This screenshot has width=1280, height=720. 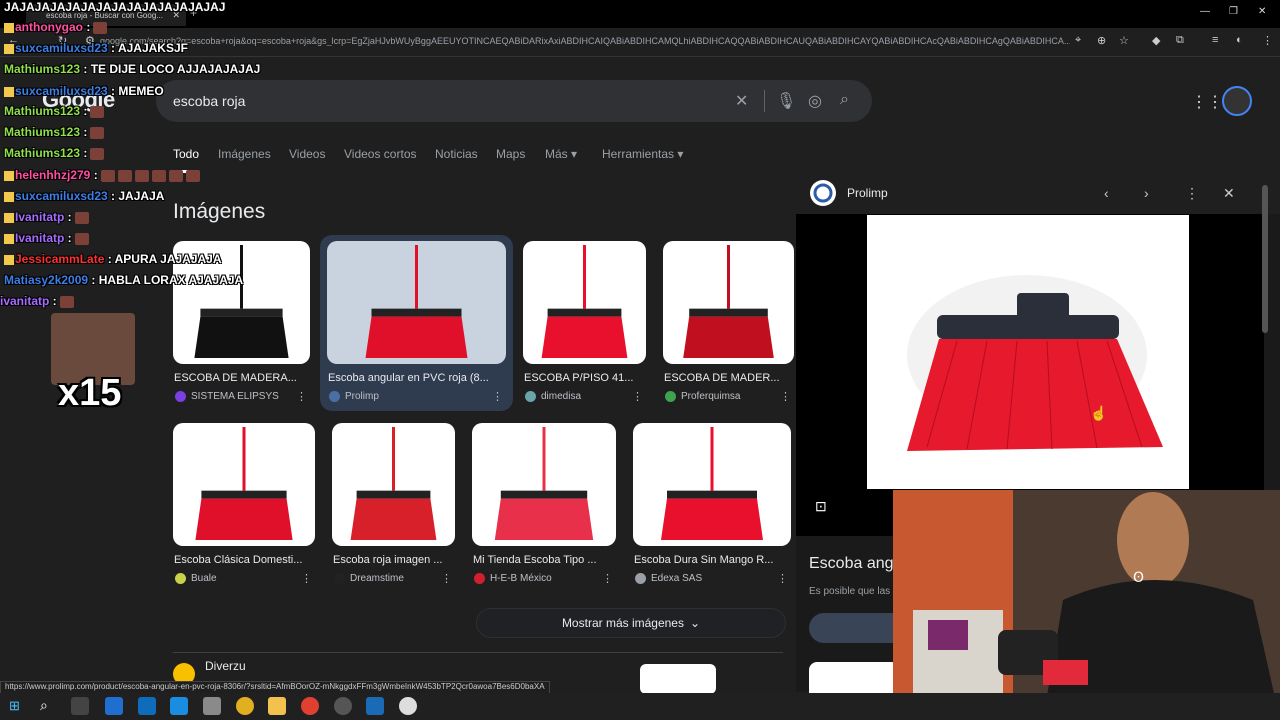 I want to click on tab-maps: Maps, so click(x=510, y=154).